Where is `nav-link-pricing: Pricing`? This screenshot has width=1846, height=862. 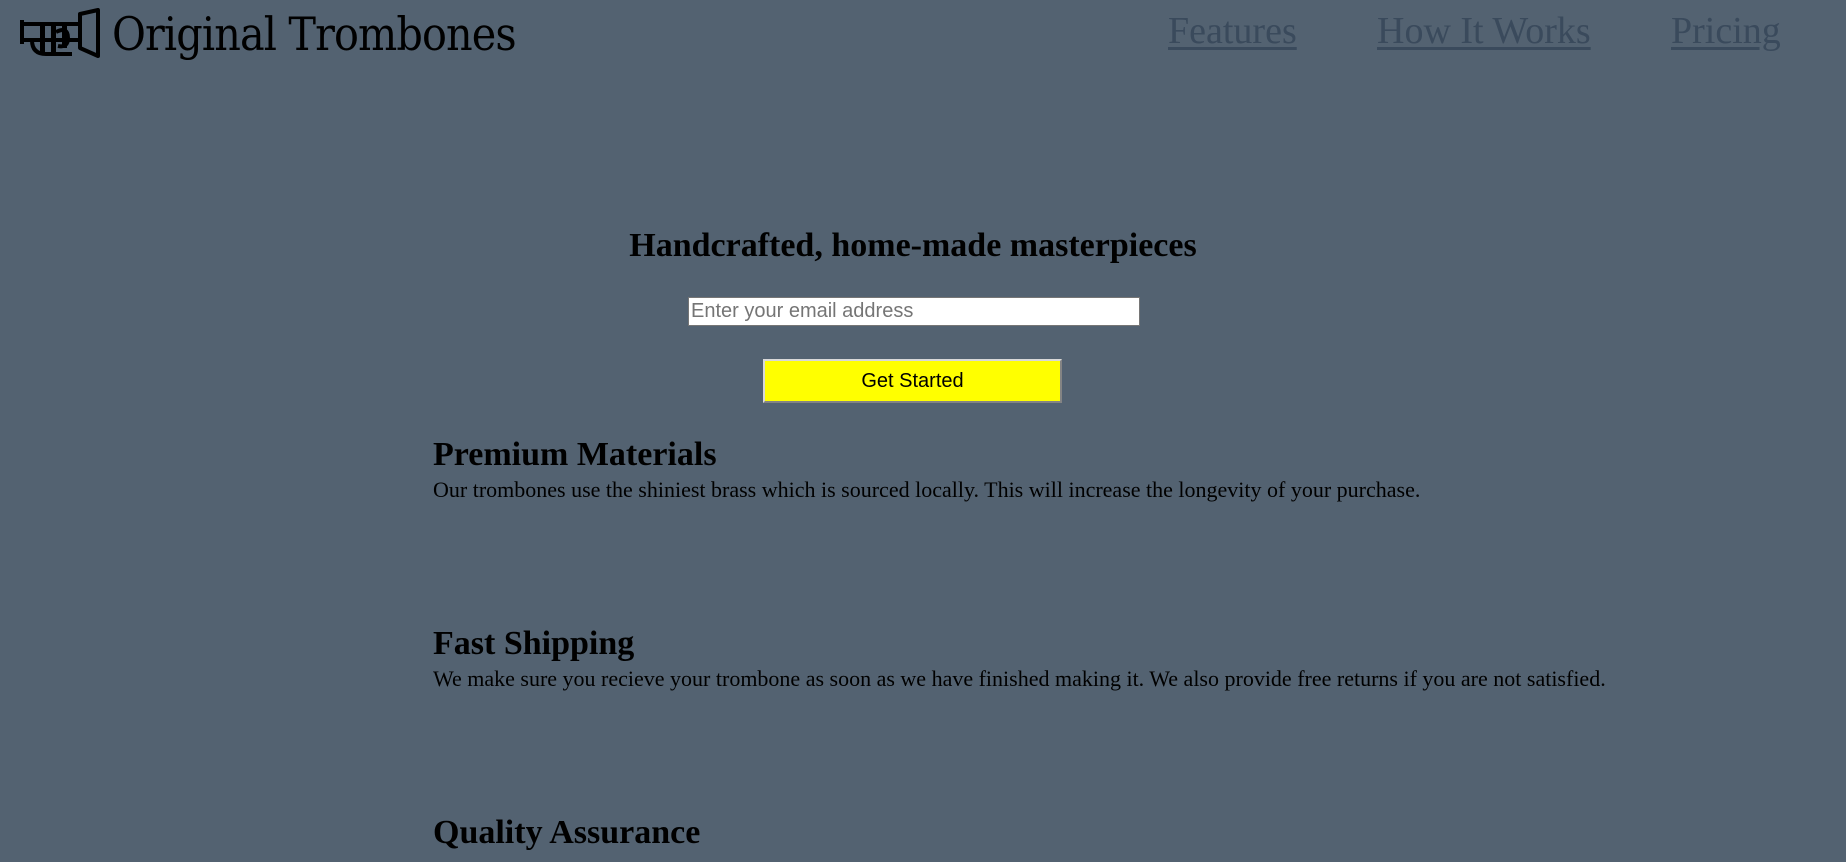
nav-link-pricing: Pricing is located at coordinates (1726, 31).